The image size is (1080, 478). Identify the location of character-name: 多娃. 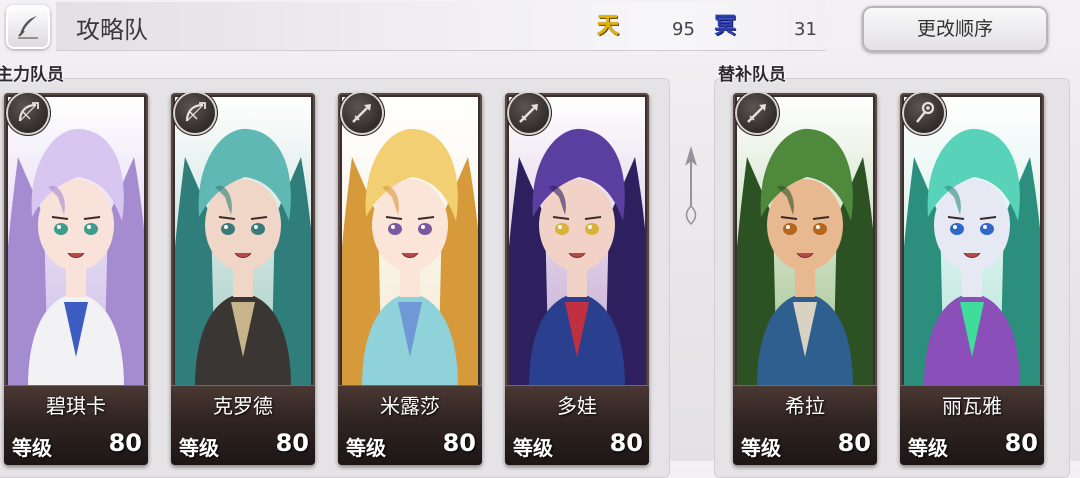
(577, 406).